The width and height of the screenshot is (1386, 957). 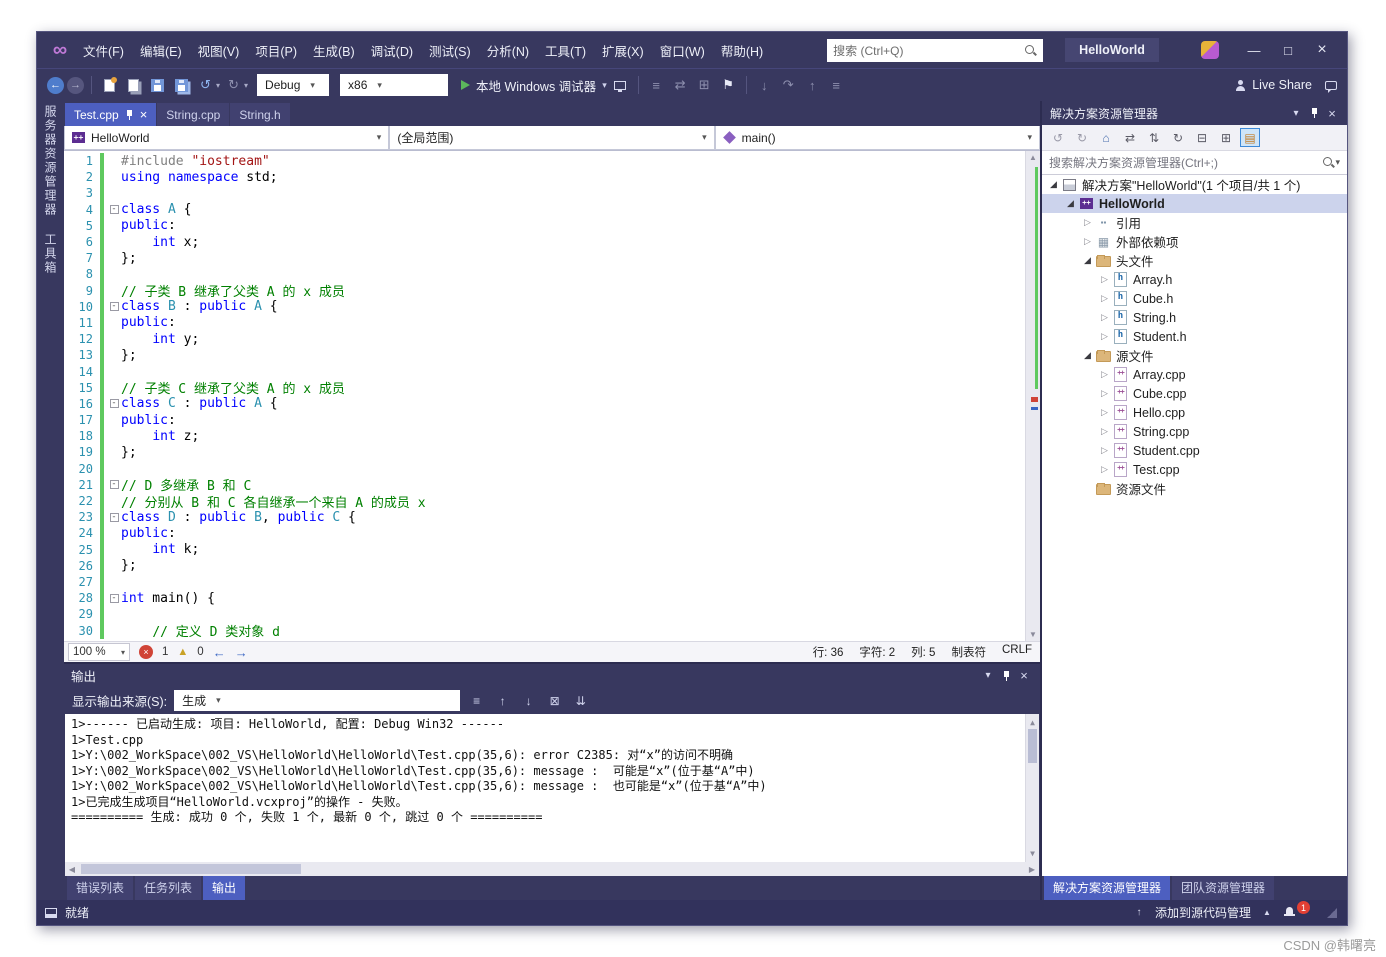 I want to click on code-line: 23 class D : public B, public C {, so click(x=544, y=517).